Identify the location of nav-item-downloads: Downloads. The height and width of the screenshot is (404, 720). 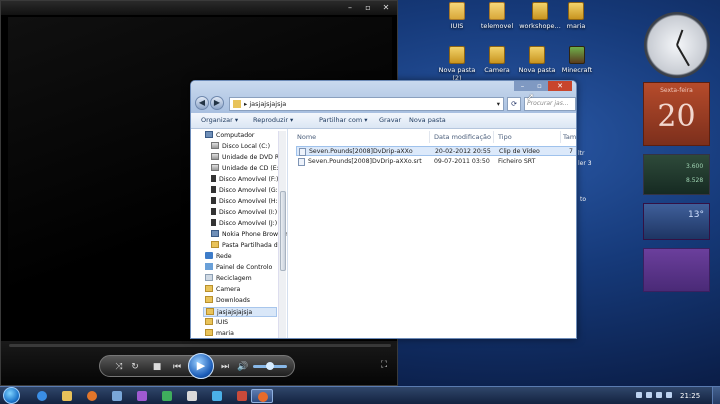
(227, 301).